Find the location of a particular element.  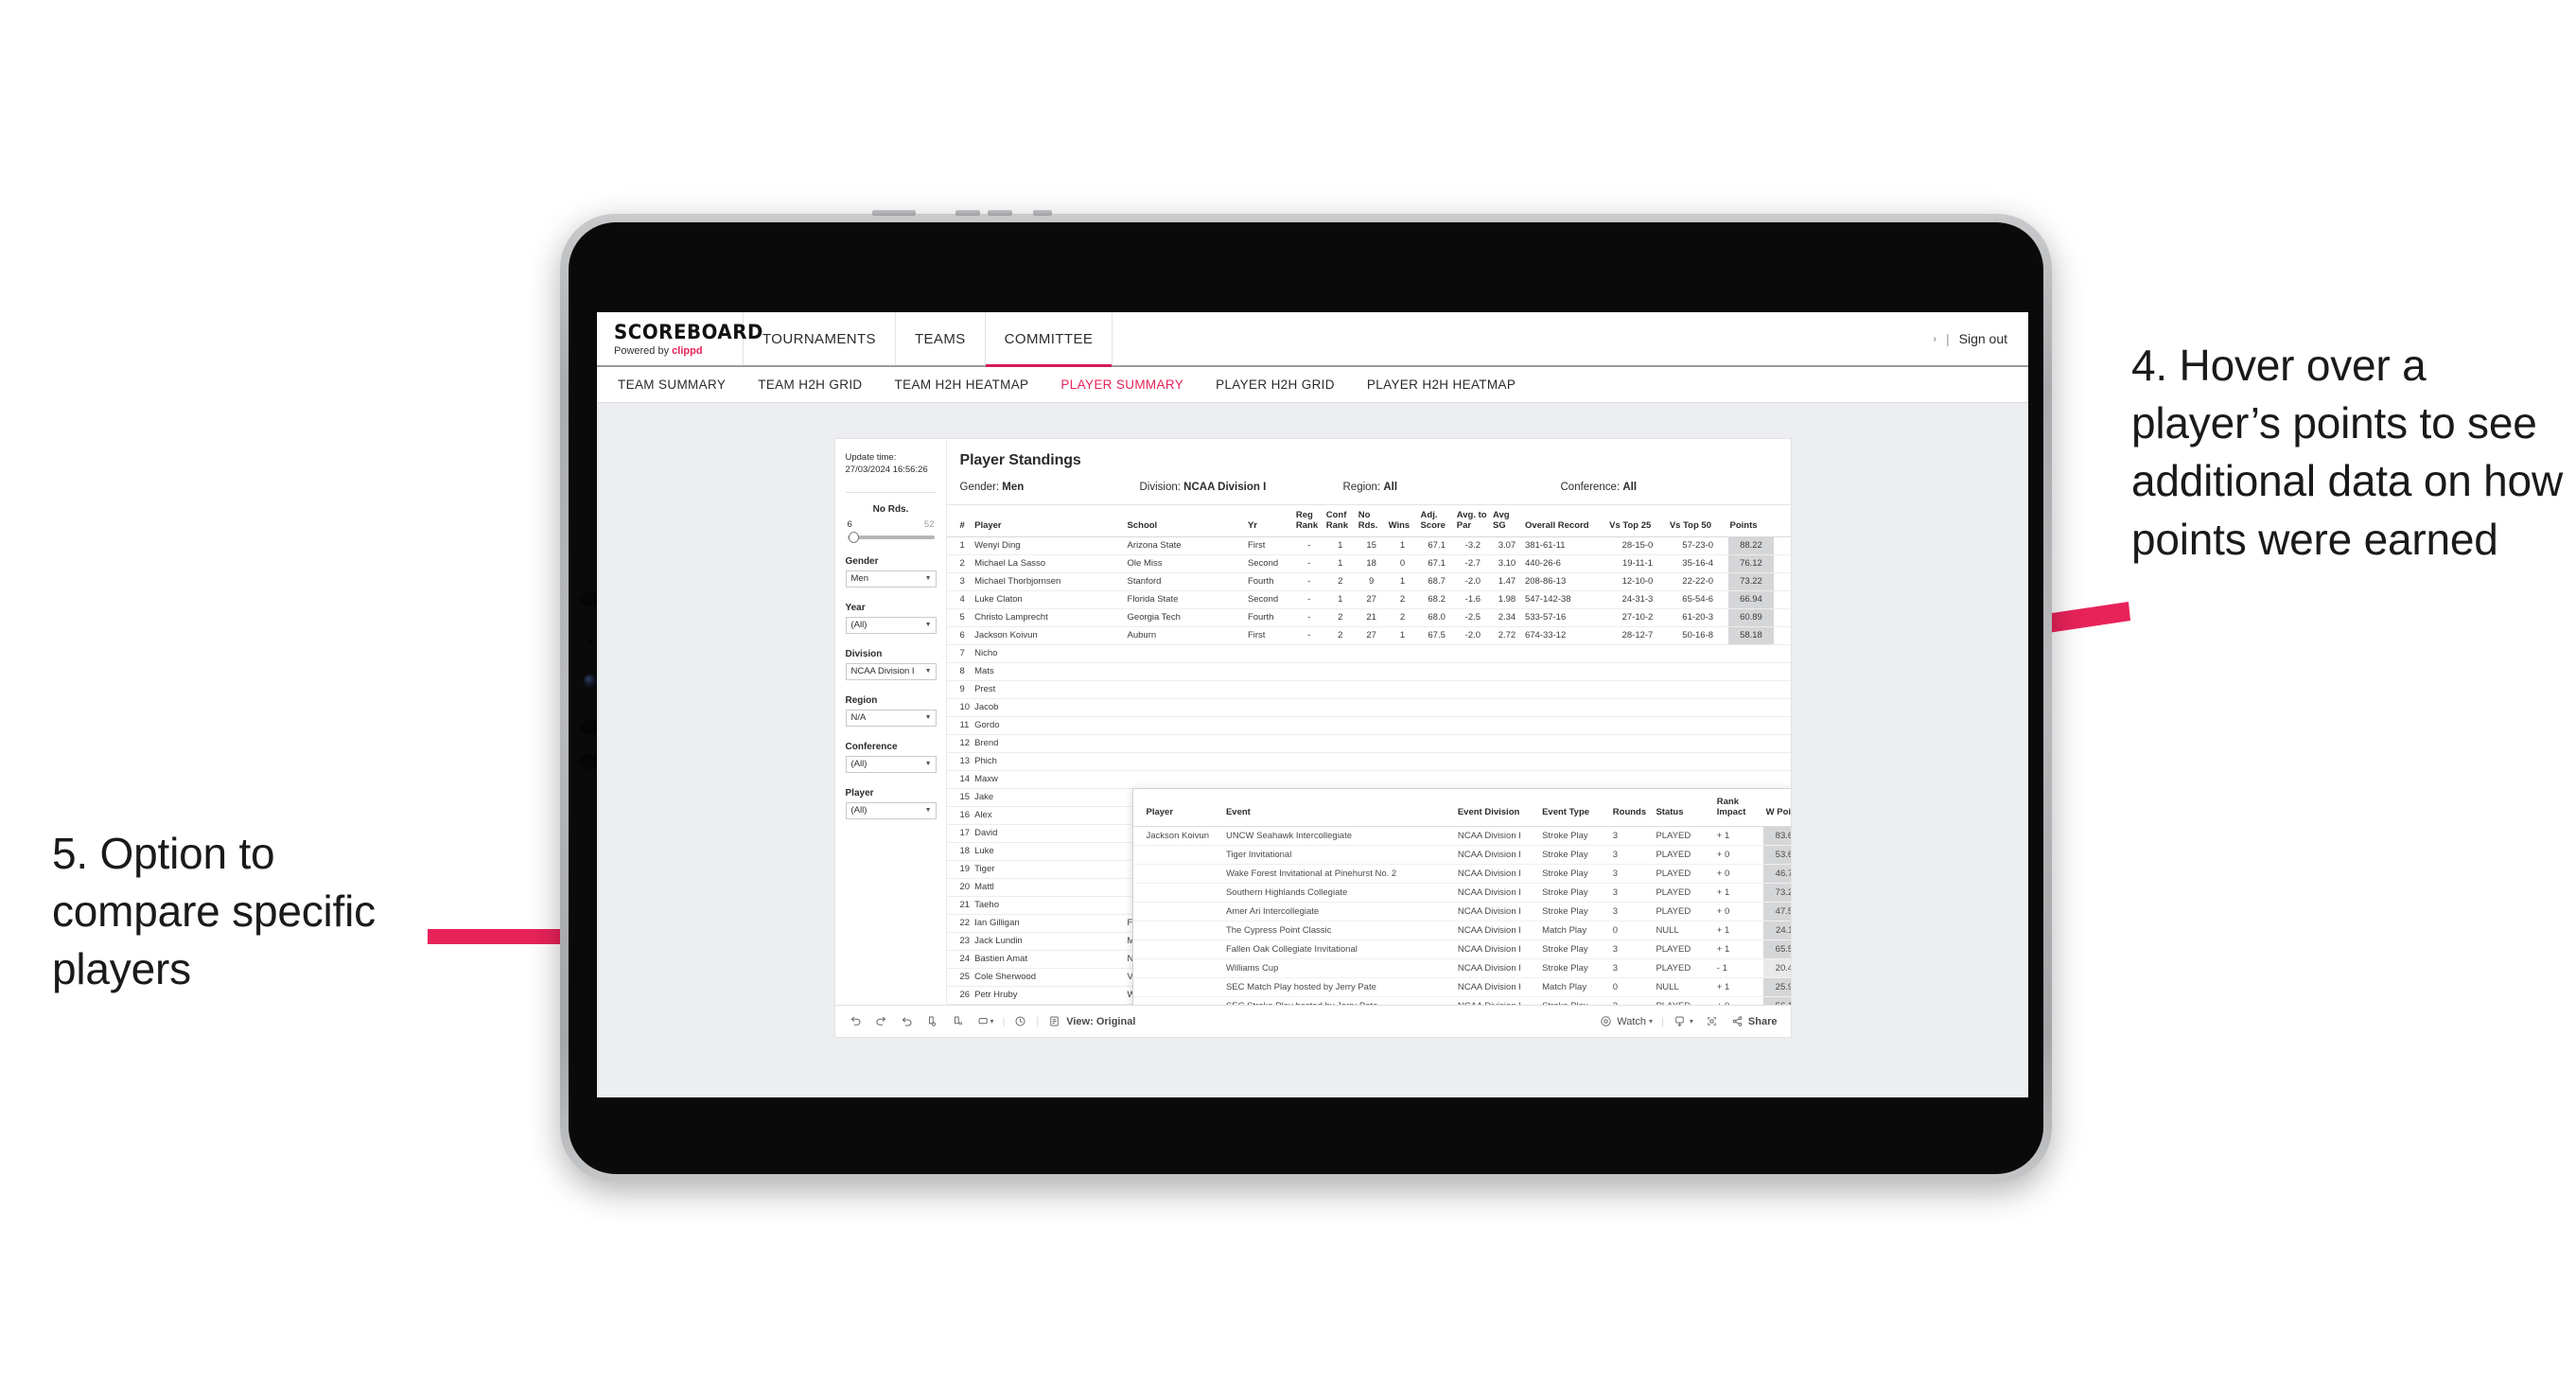

col-yr: Yr is located at coordinates (1270, 521).